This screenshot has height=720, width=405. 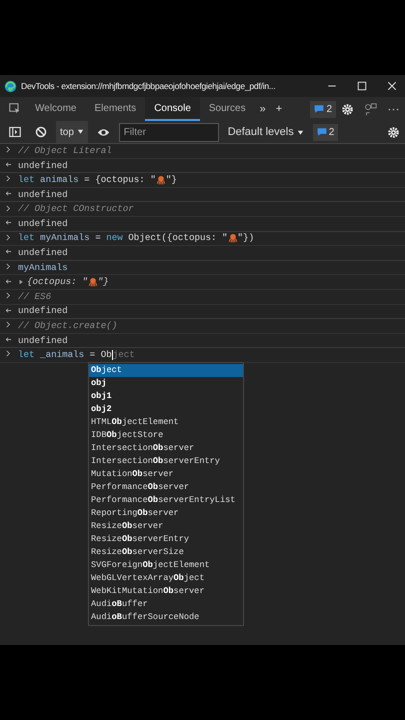 I want to click on suggestion-item: Object, so click(x=166, y=370).